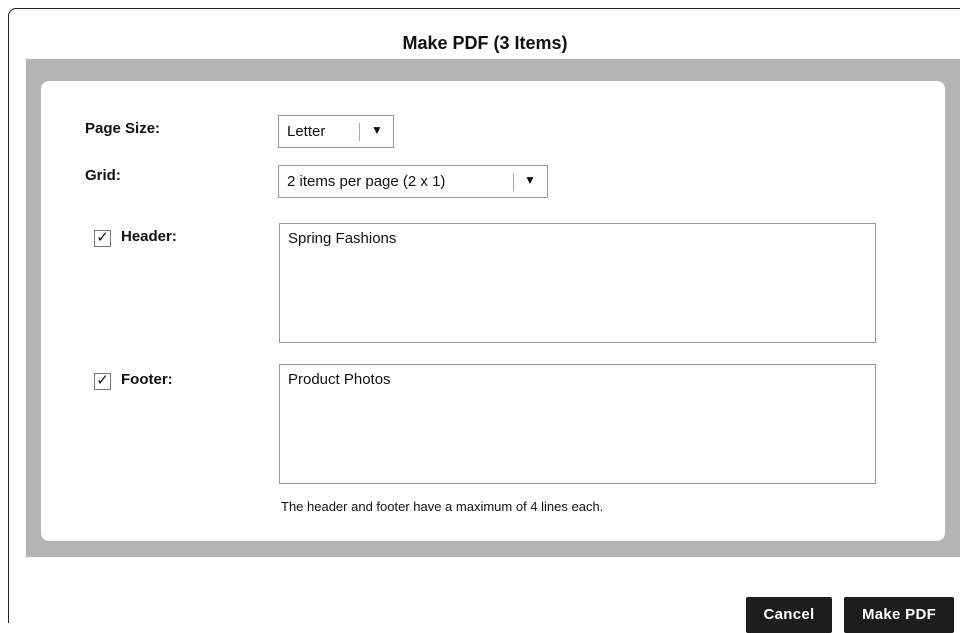 Image resolution: width=960 pixels, height=633 pixels. I want to click on header-label: Header:, so click(149, 236).